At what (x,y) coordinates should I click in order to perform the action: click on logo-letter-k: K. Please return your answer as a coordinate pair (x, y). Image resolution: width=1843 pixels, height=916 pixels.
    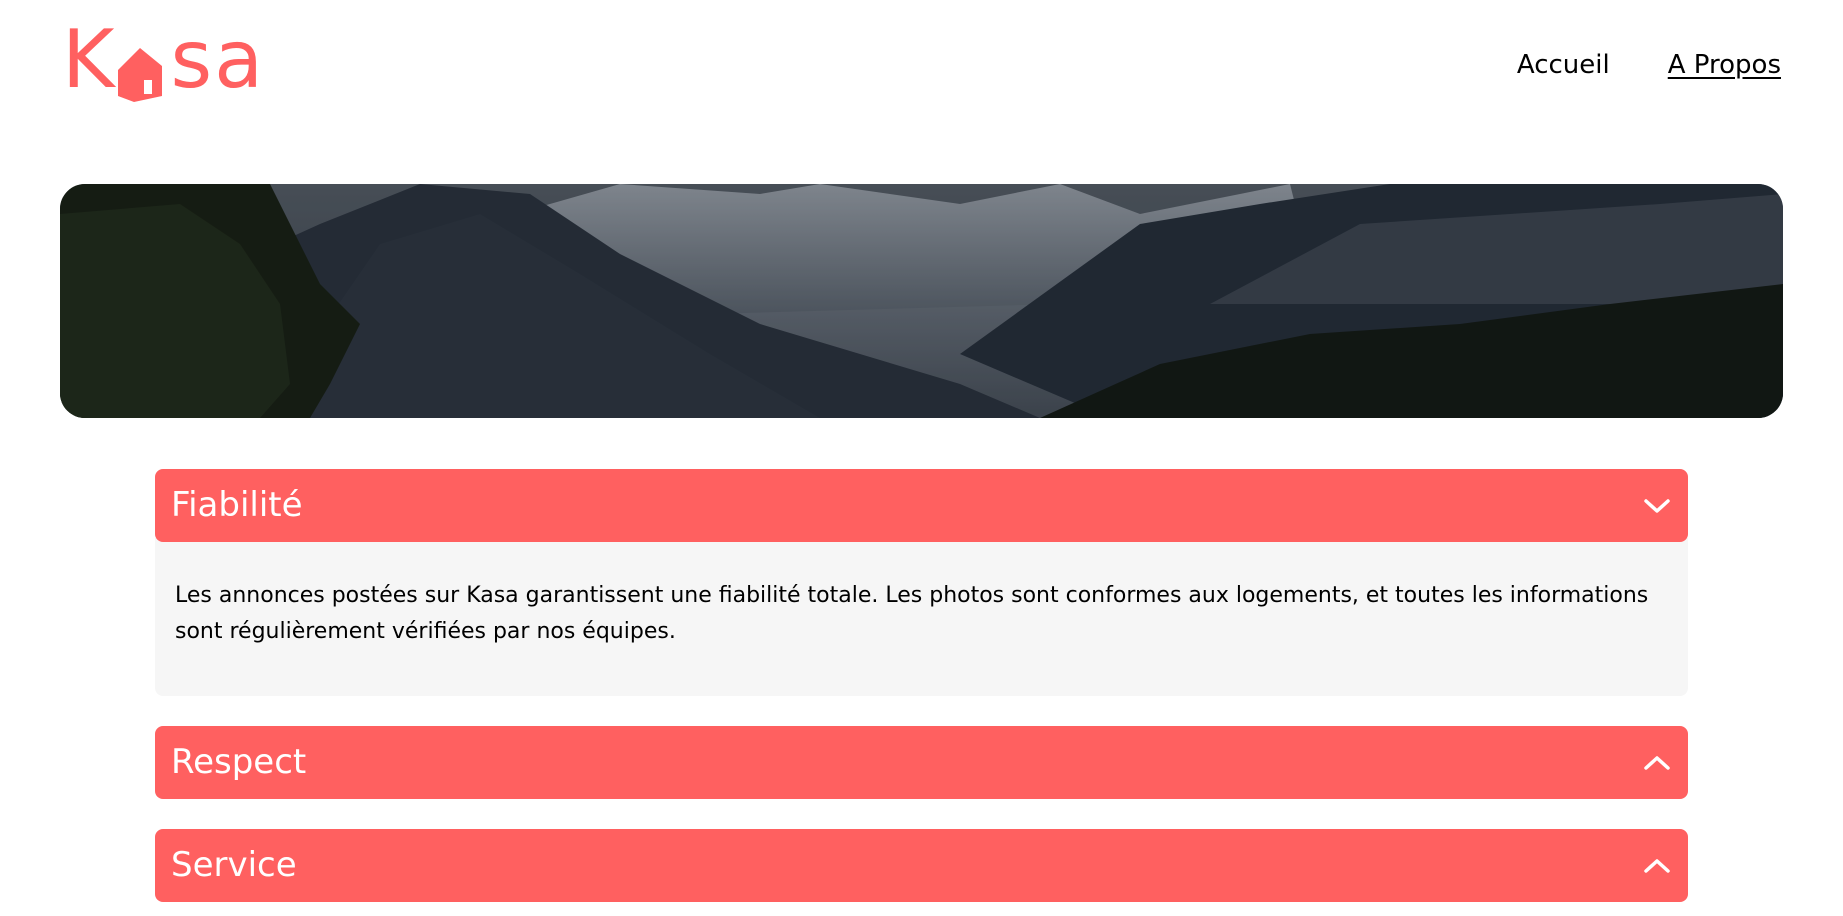
    Looking at the image, I should click on (88, 59).